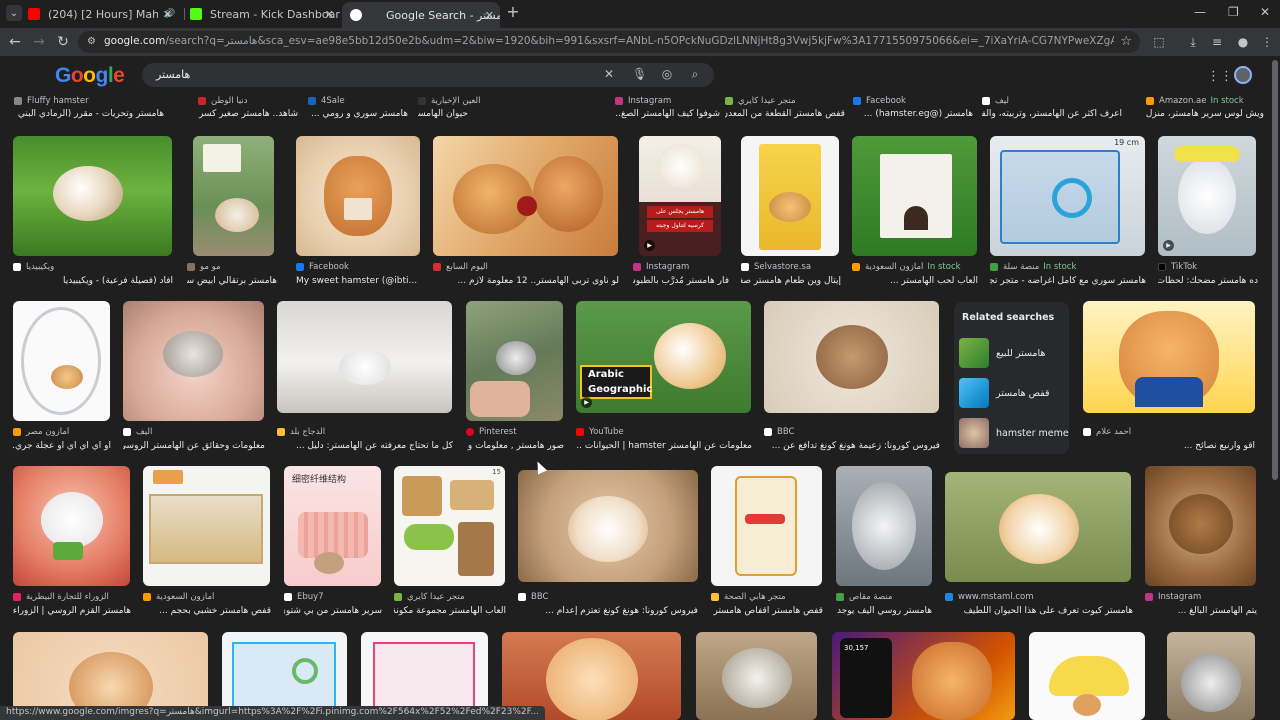  What do you see at coordinates (513, 12) in the screenshot?
I see `new-tab-icon: +` at bounding box center [513, 12].